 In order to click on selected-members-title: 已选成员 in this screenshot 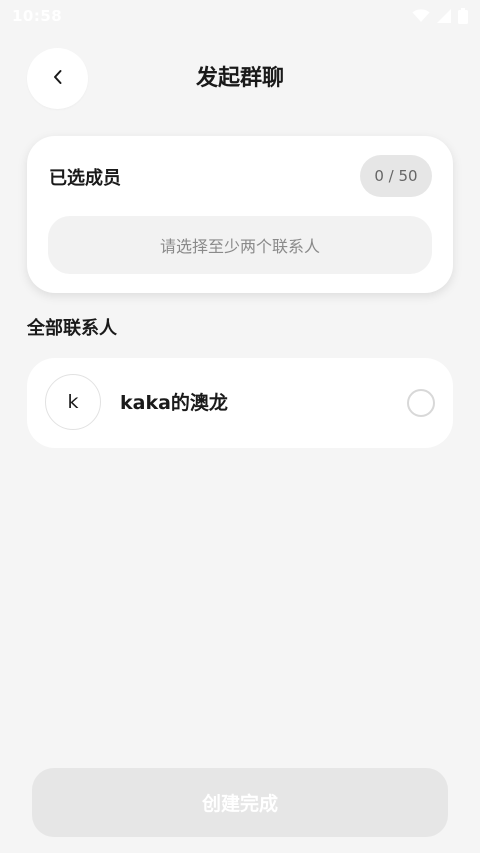, I will do `click(85, 178)`.